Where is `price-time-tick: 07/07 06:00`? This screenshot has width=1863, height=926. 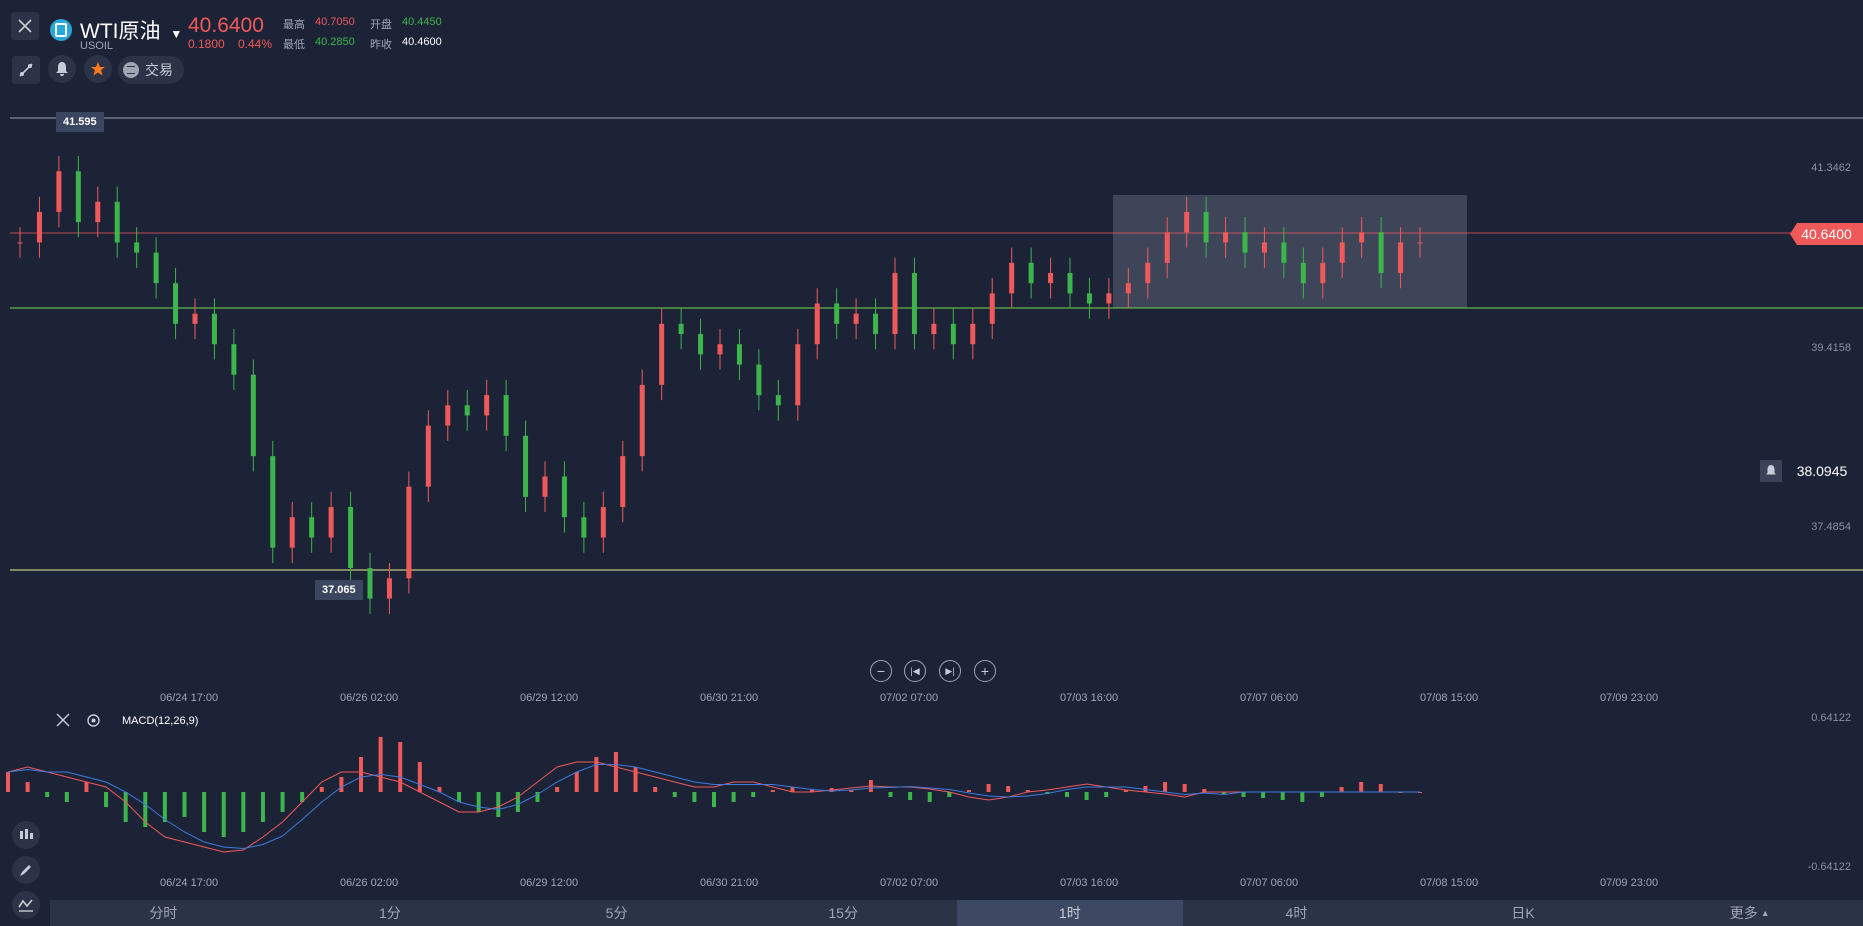
price-time-tick: 07/07 06:00 is located at coordinates (1269, 698).